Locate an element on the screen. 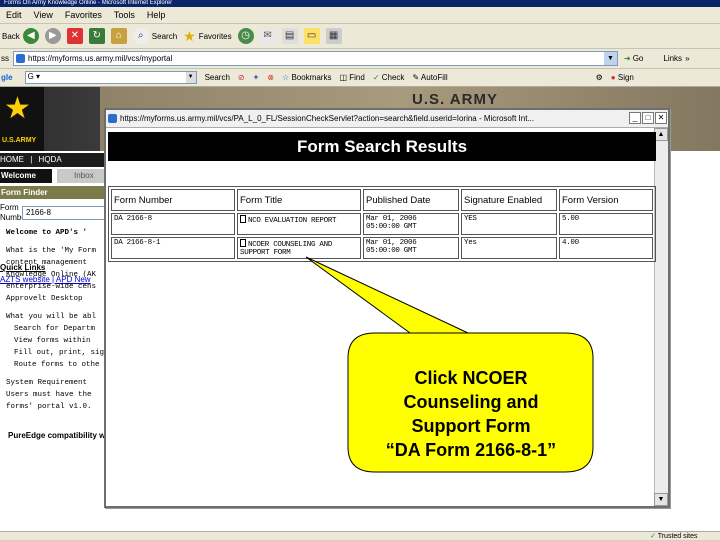 The image size is (720, 541). nav-top-tabs: HOME | HQDA is located at coordinates (52, 160).